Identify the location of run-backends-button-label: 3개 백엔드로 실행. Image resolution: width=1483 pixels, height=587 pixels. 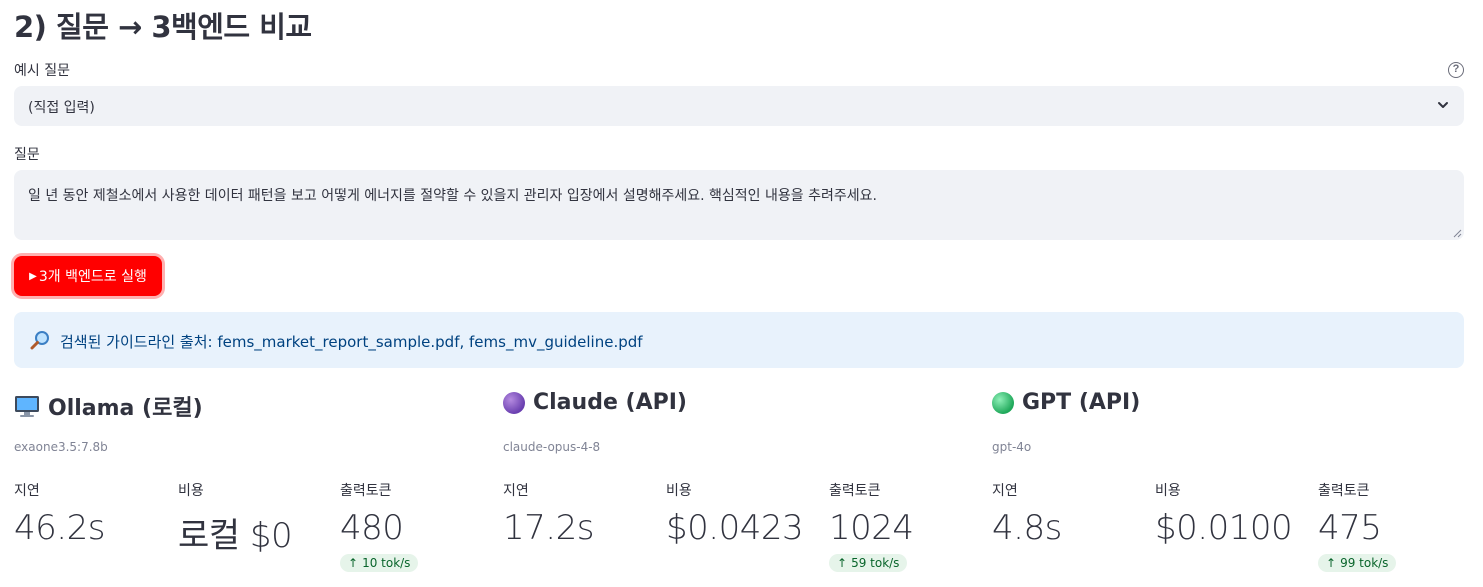
(92, 277).